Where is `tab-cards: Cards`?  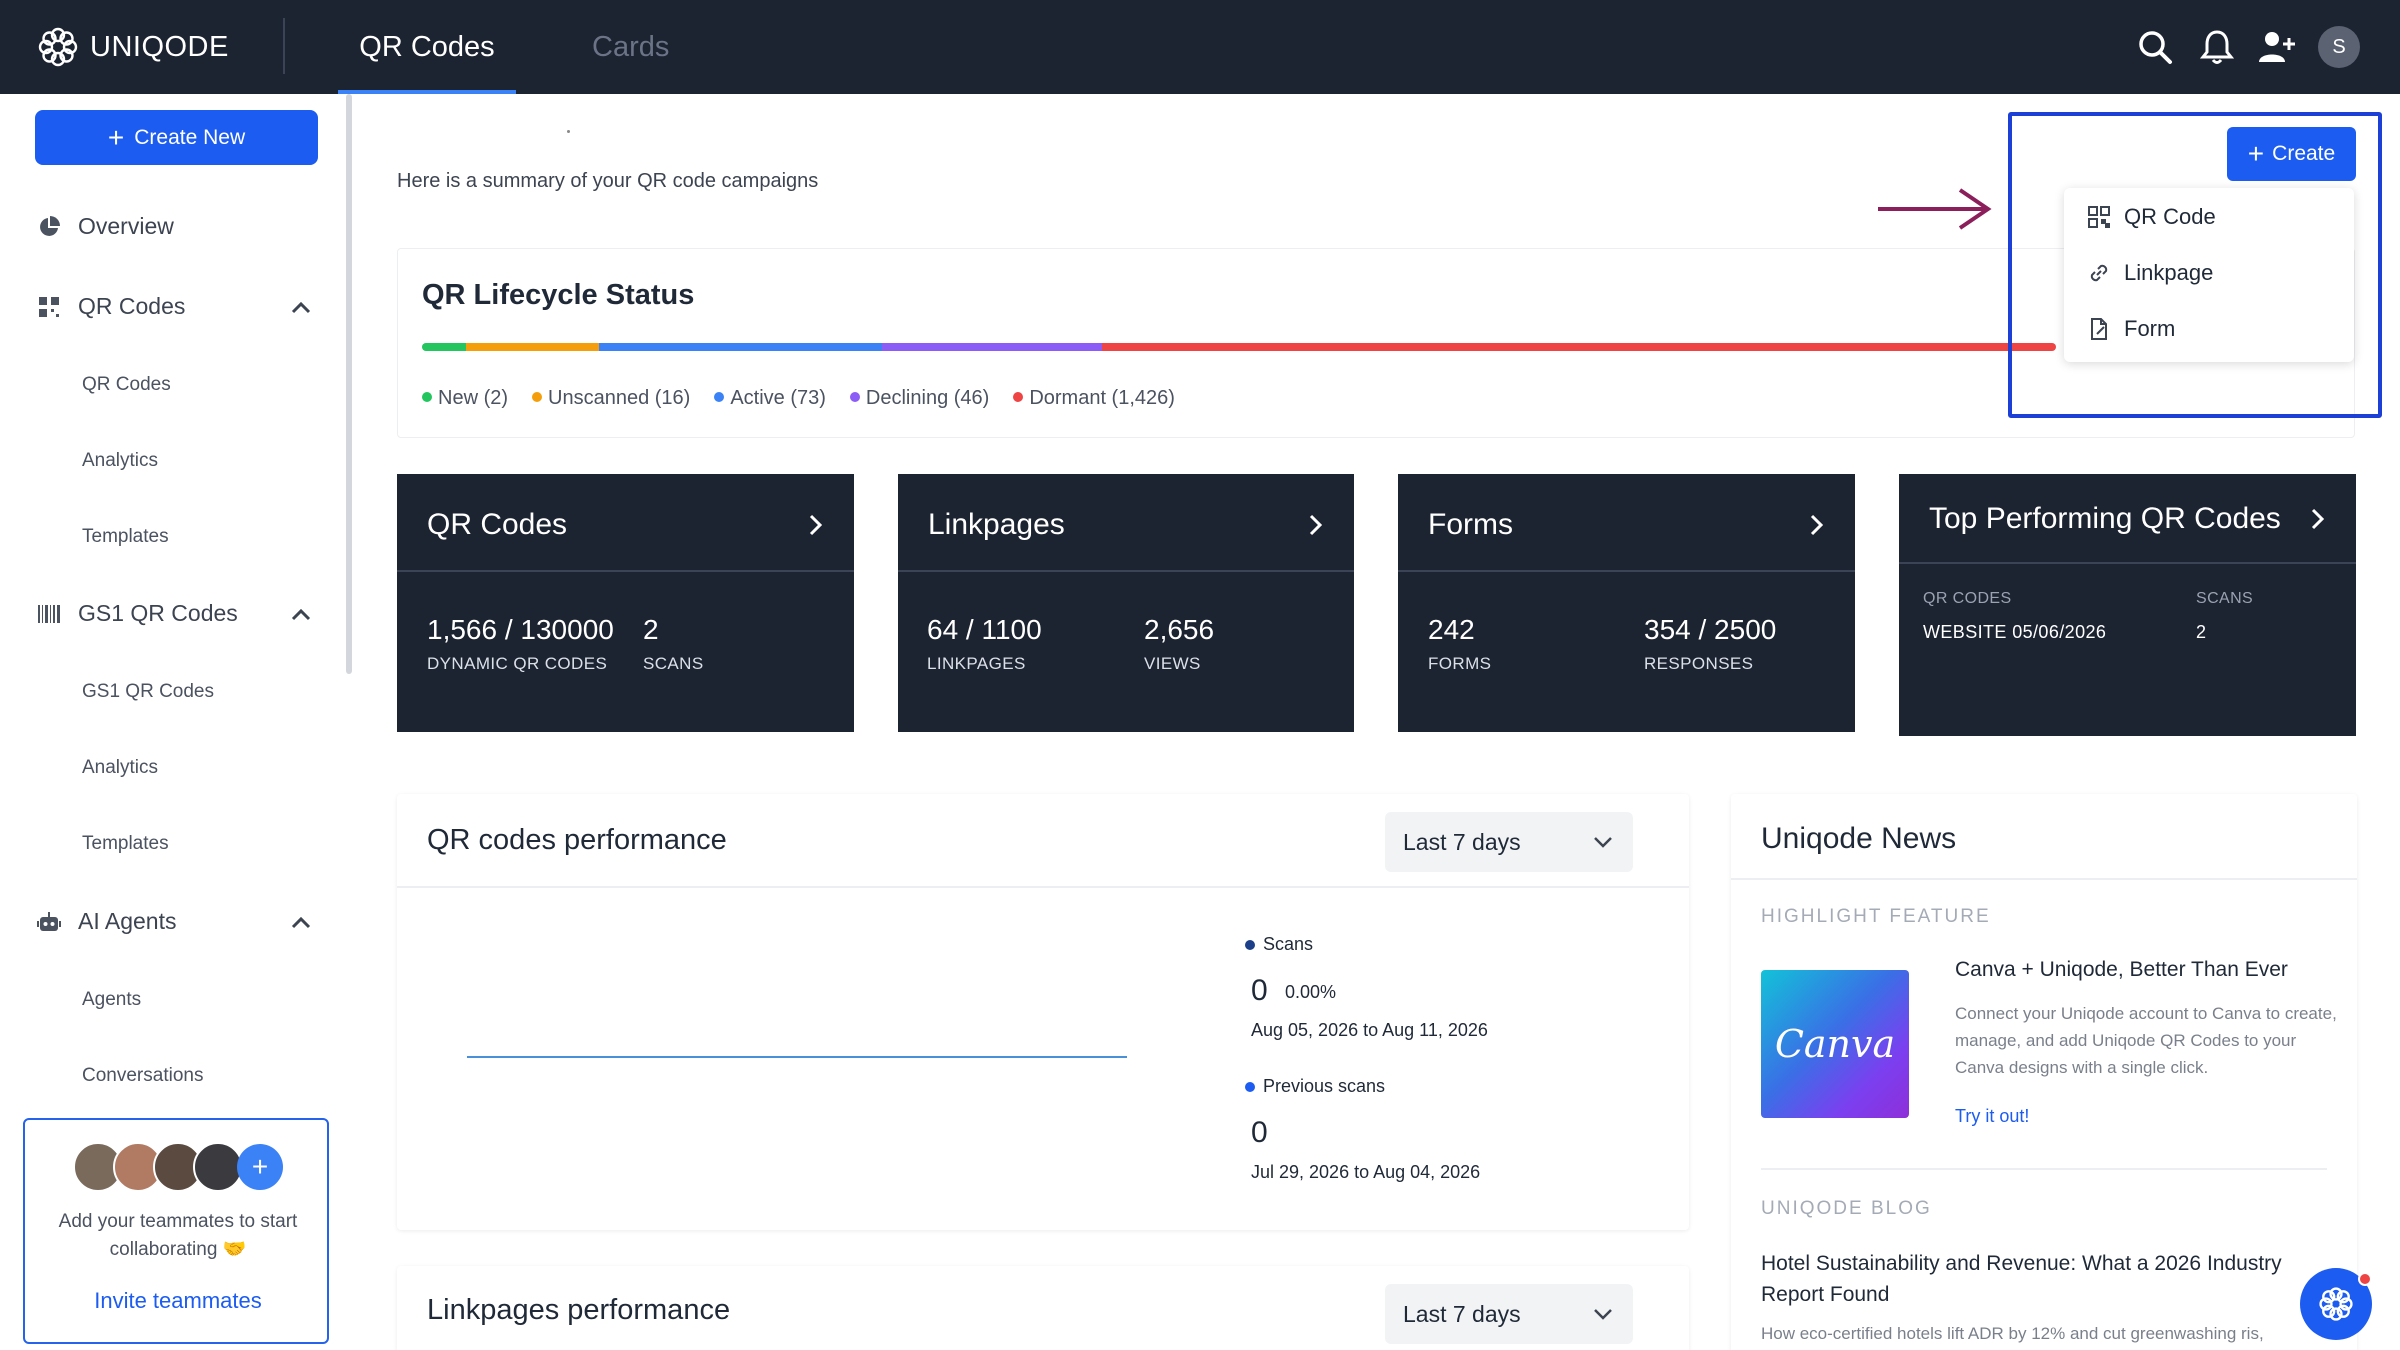
tab-cards: Cards is located at coordinates (630, 47).